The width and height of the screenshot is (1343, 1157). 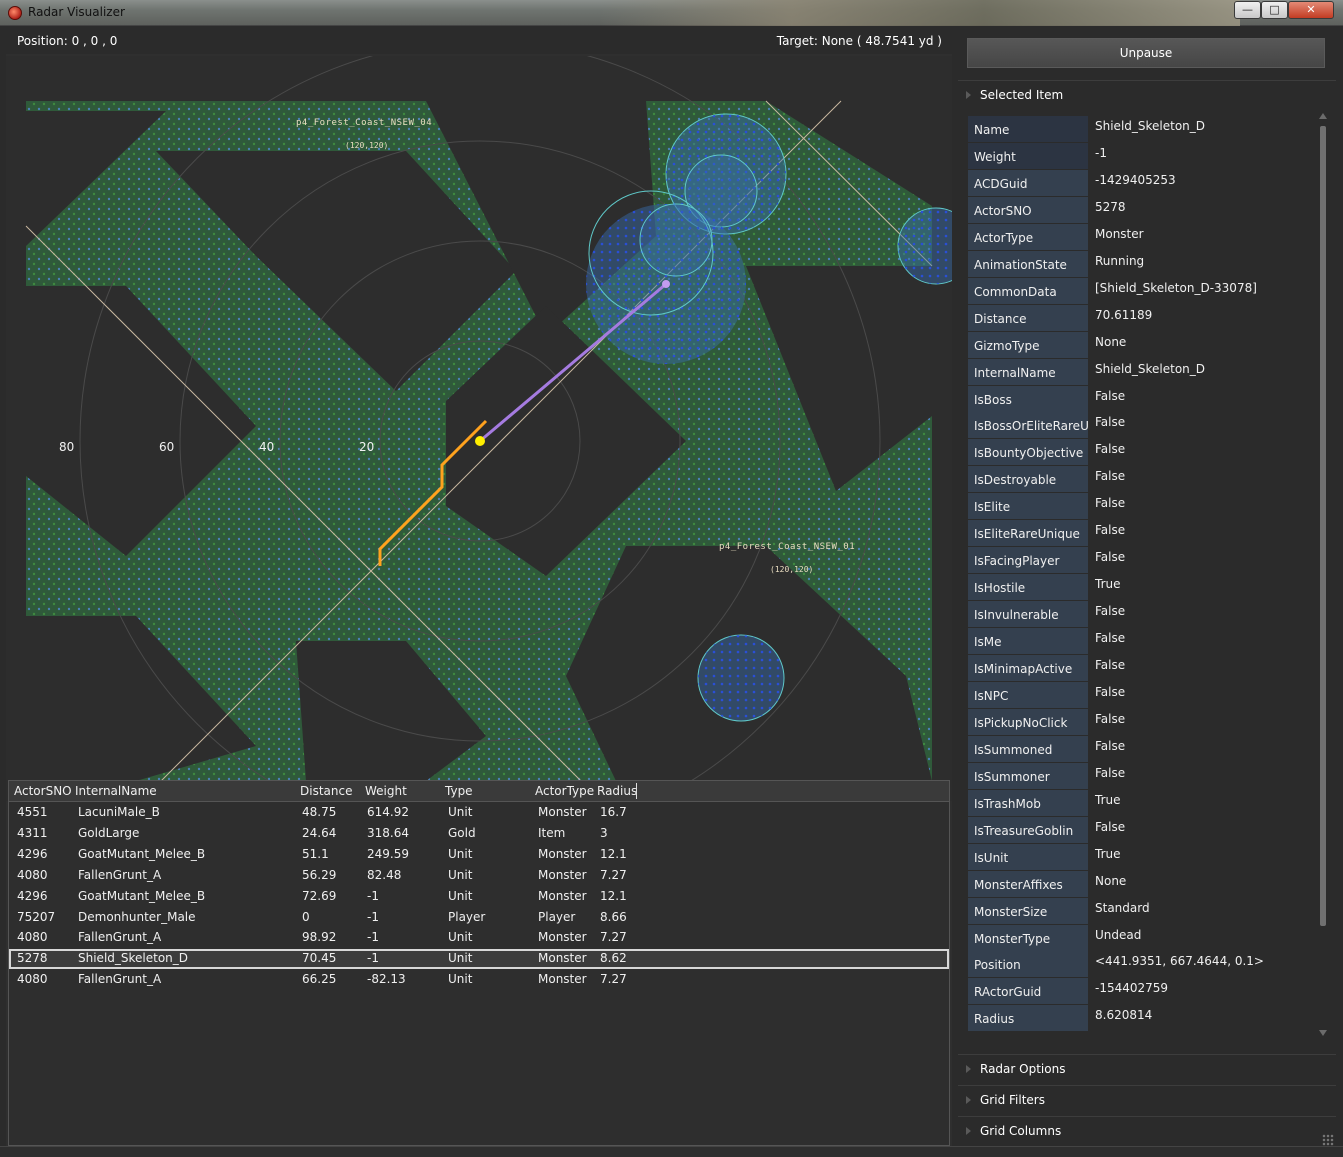 I want to click on property-row: AnimationState Running, so click(x=1140, y=264).